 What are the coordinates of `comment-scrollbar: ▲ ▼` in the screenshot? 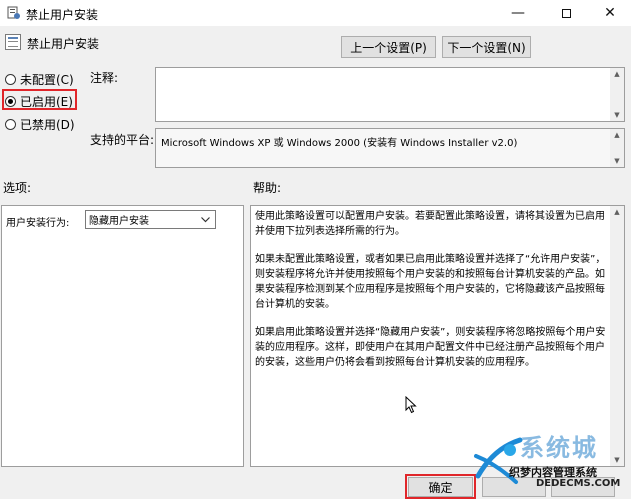 It's located at (617, 94).